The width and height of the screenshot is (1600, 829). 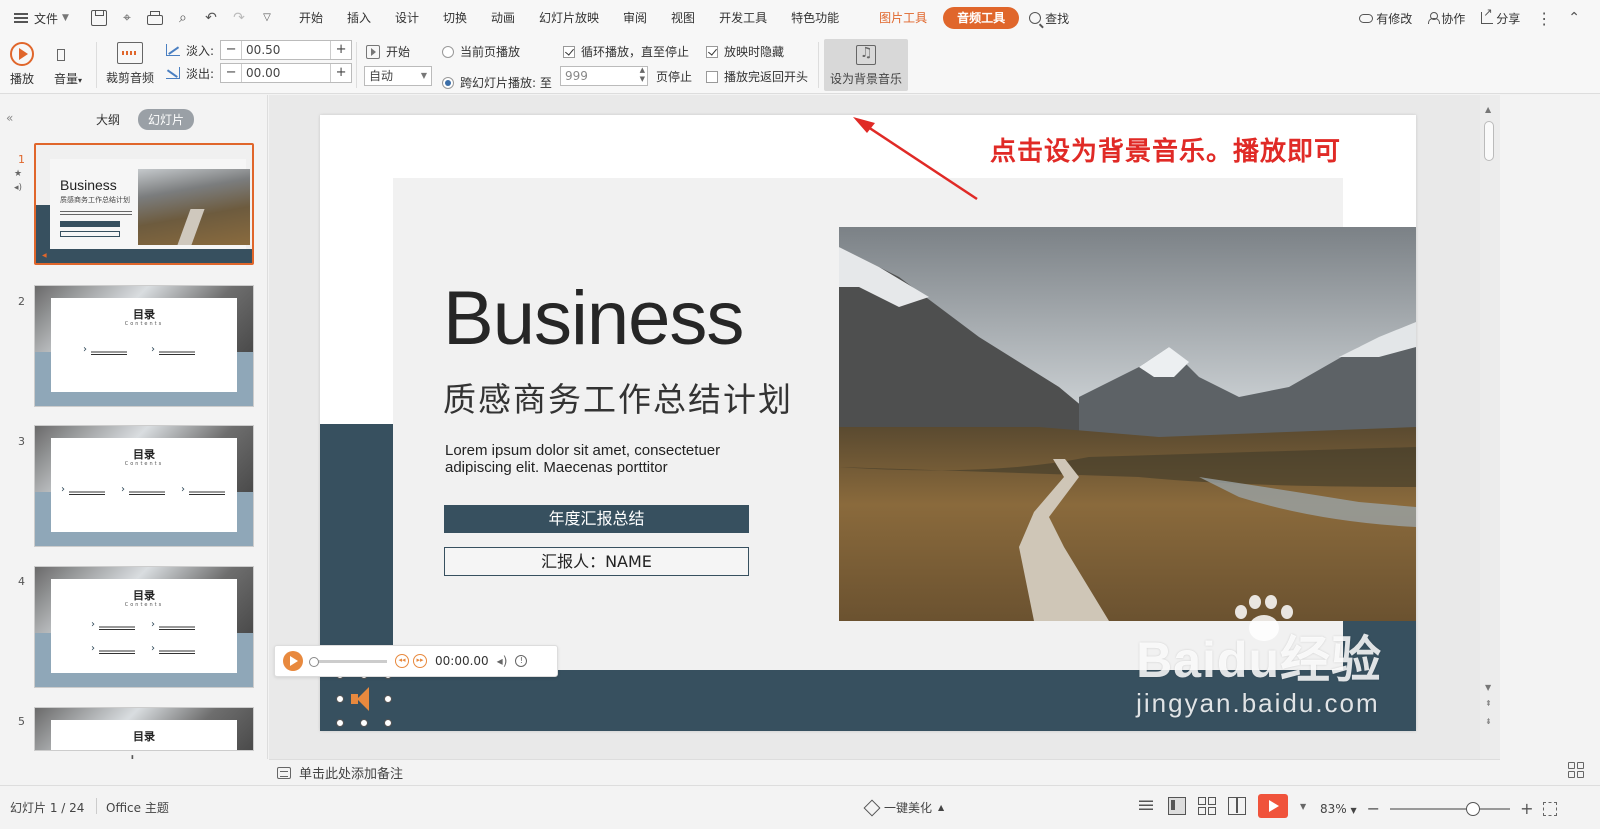 I want to click on player-play-button, so click(x=293, y=661).